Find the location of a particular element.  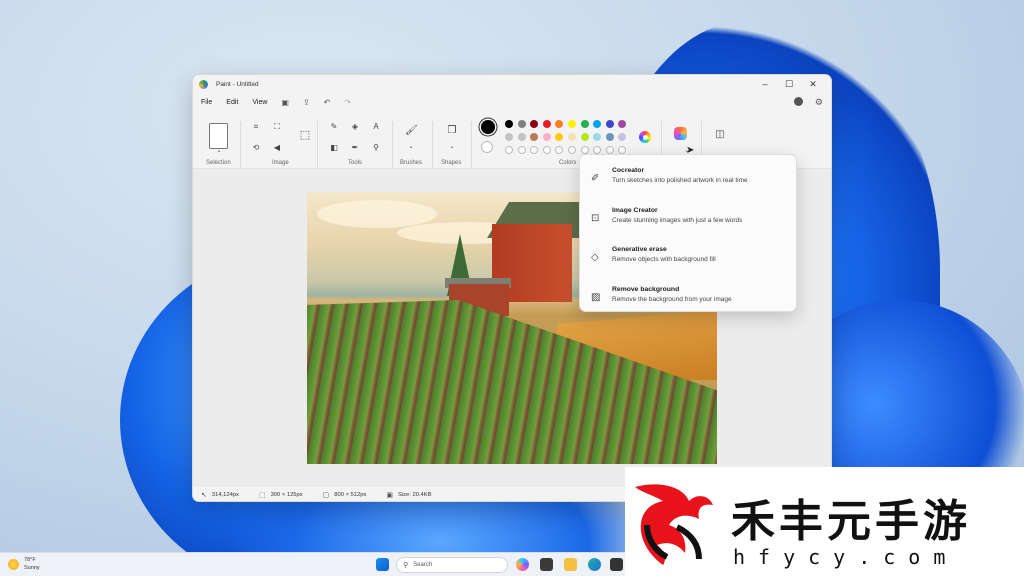

color-wheel-icon is located at coordinates (645, 137).